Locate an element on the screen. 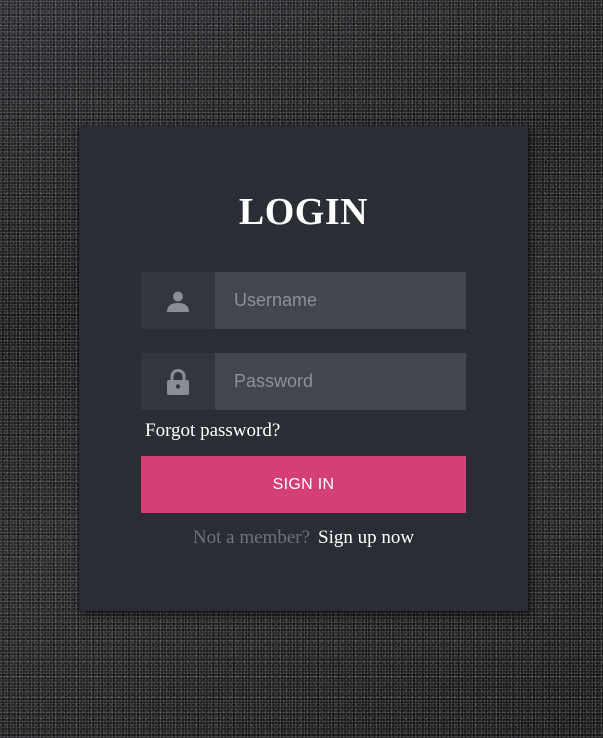  lock-icon is located at coordinates (178, 381).